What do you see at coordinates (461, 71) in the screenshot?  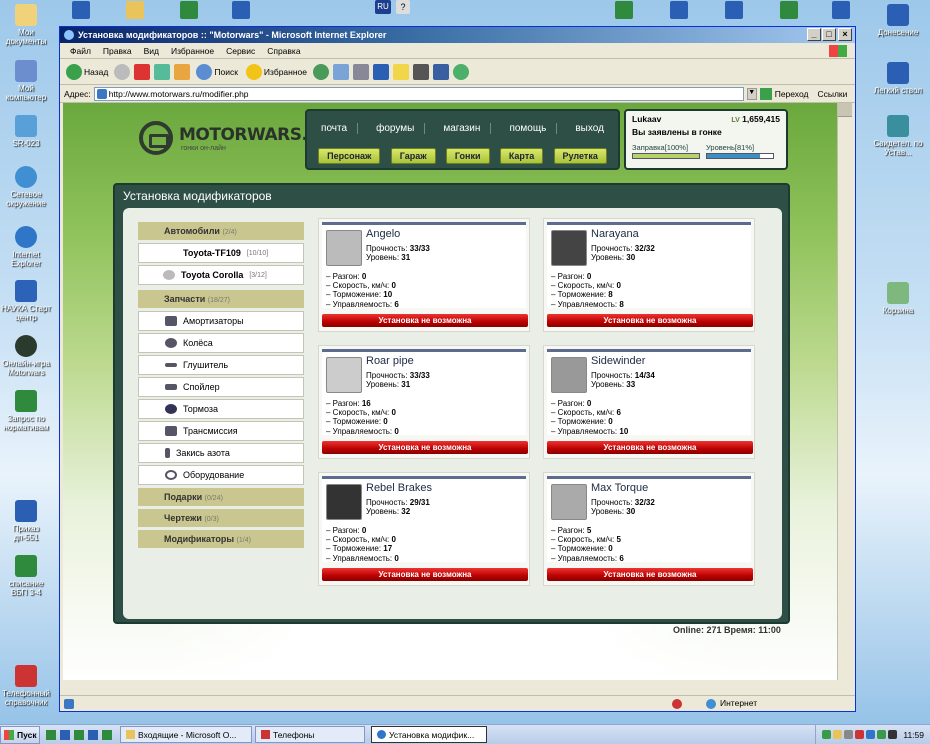 I see `messenger-icon` at bounding box center [461, 71].